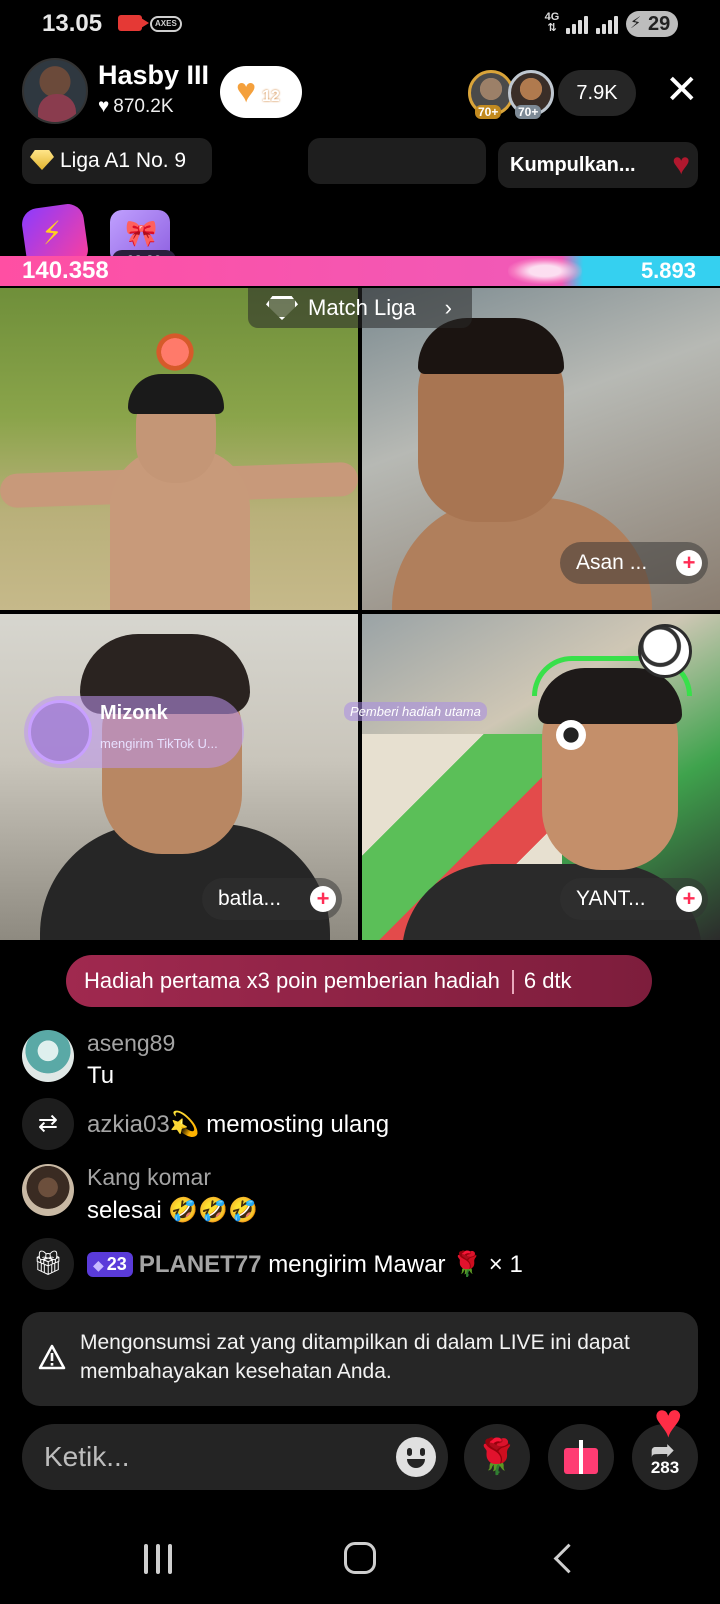 Image resolution: width=720 pixels, height=1604 pixels. What do you see at coordinates (448, 307) in the screenshot?
I see `chevron-right-icon: ›` at bounding box center [448, 307].